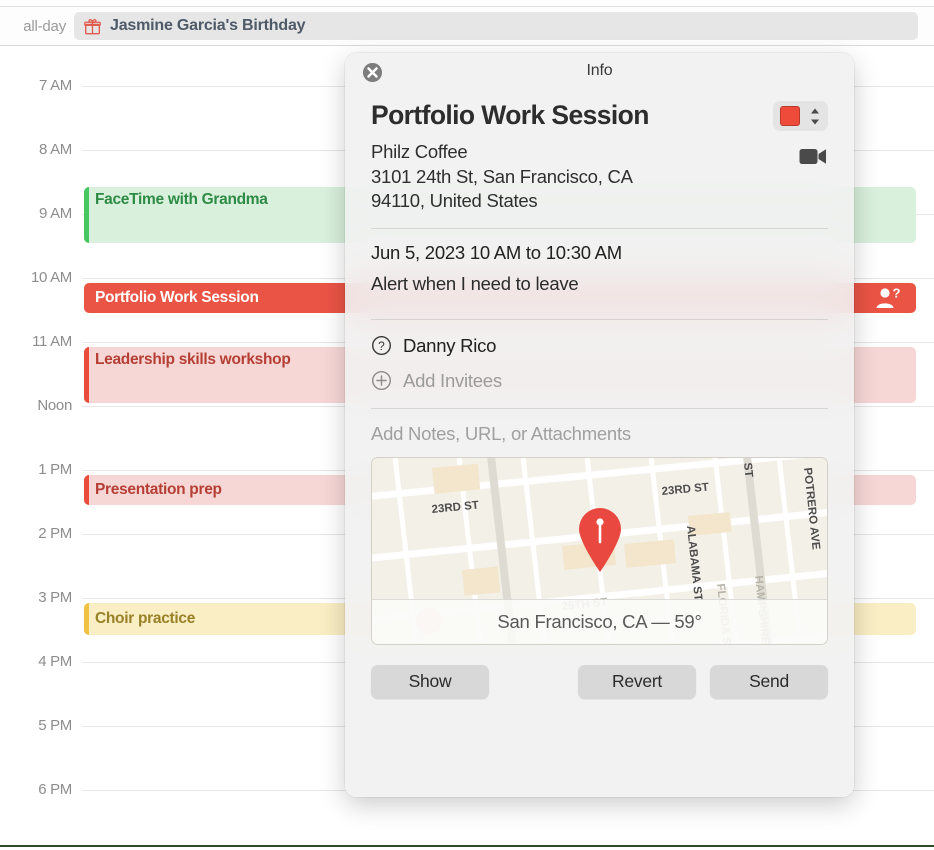 This screenshot has width=934, height=850. I want to click on video-camera-icon, so click(813, 156).